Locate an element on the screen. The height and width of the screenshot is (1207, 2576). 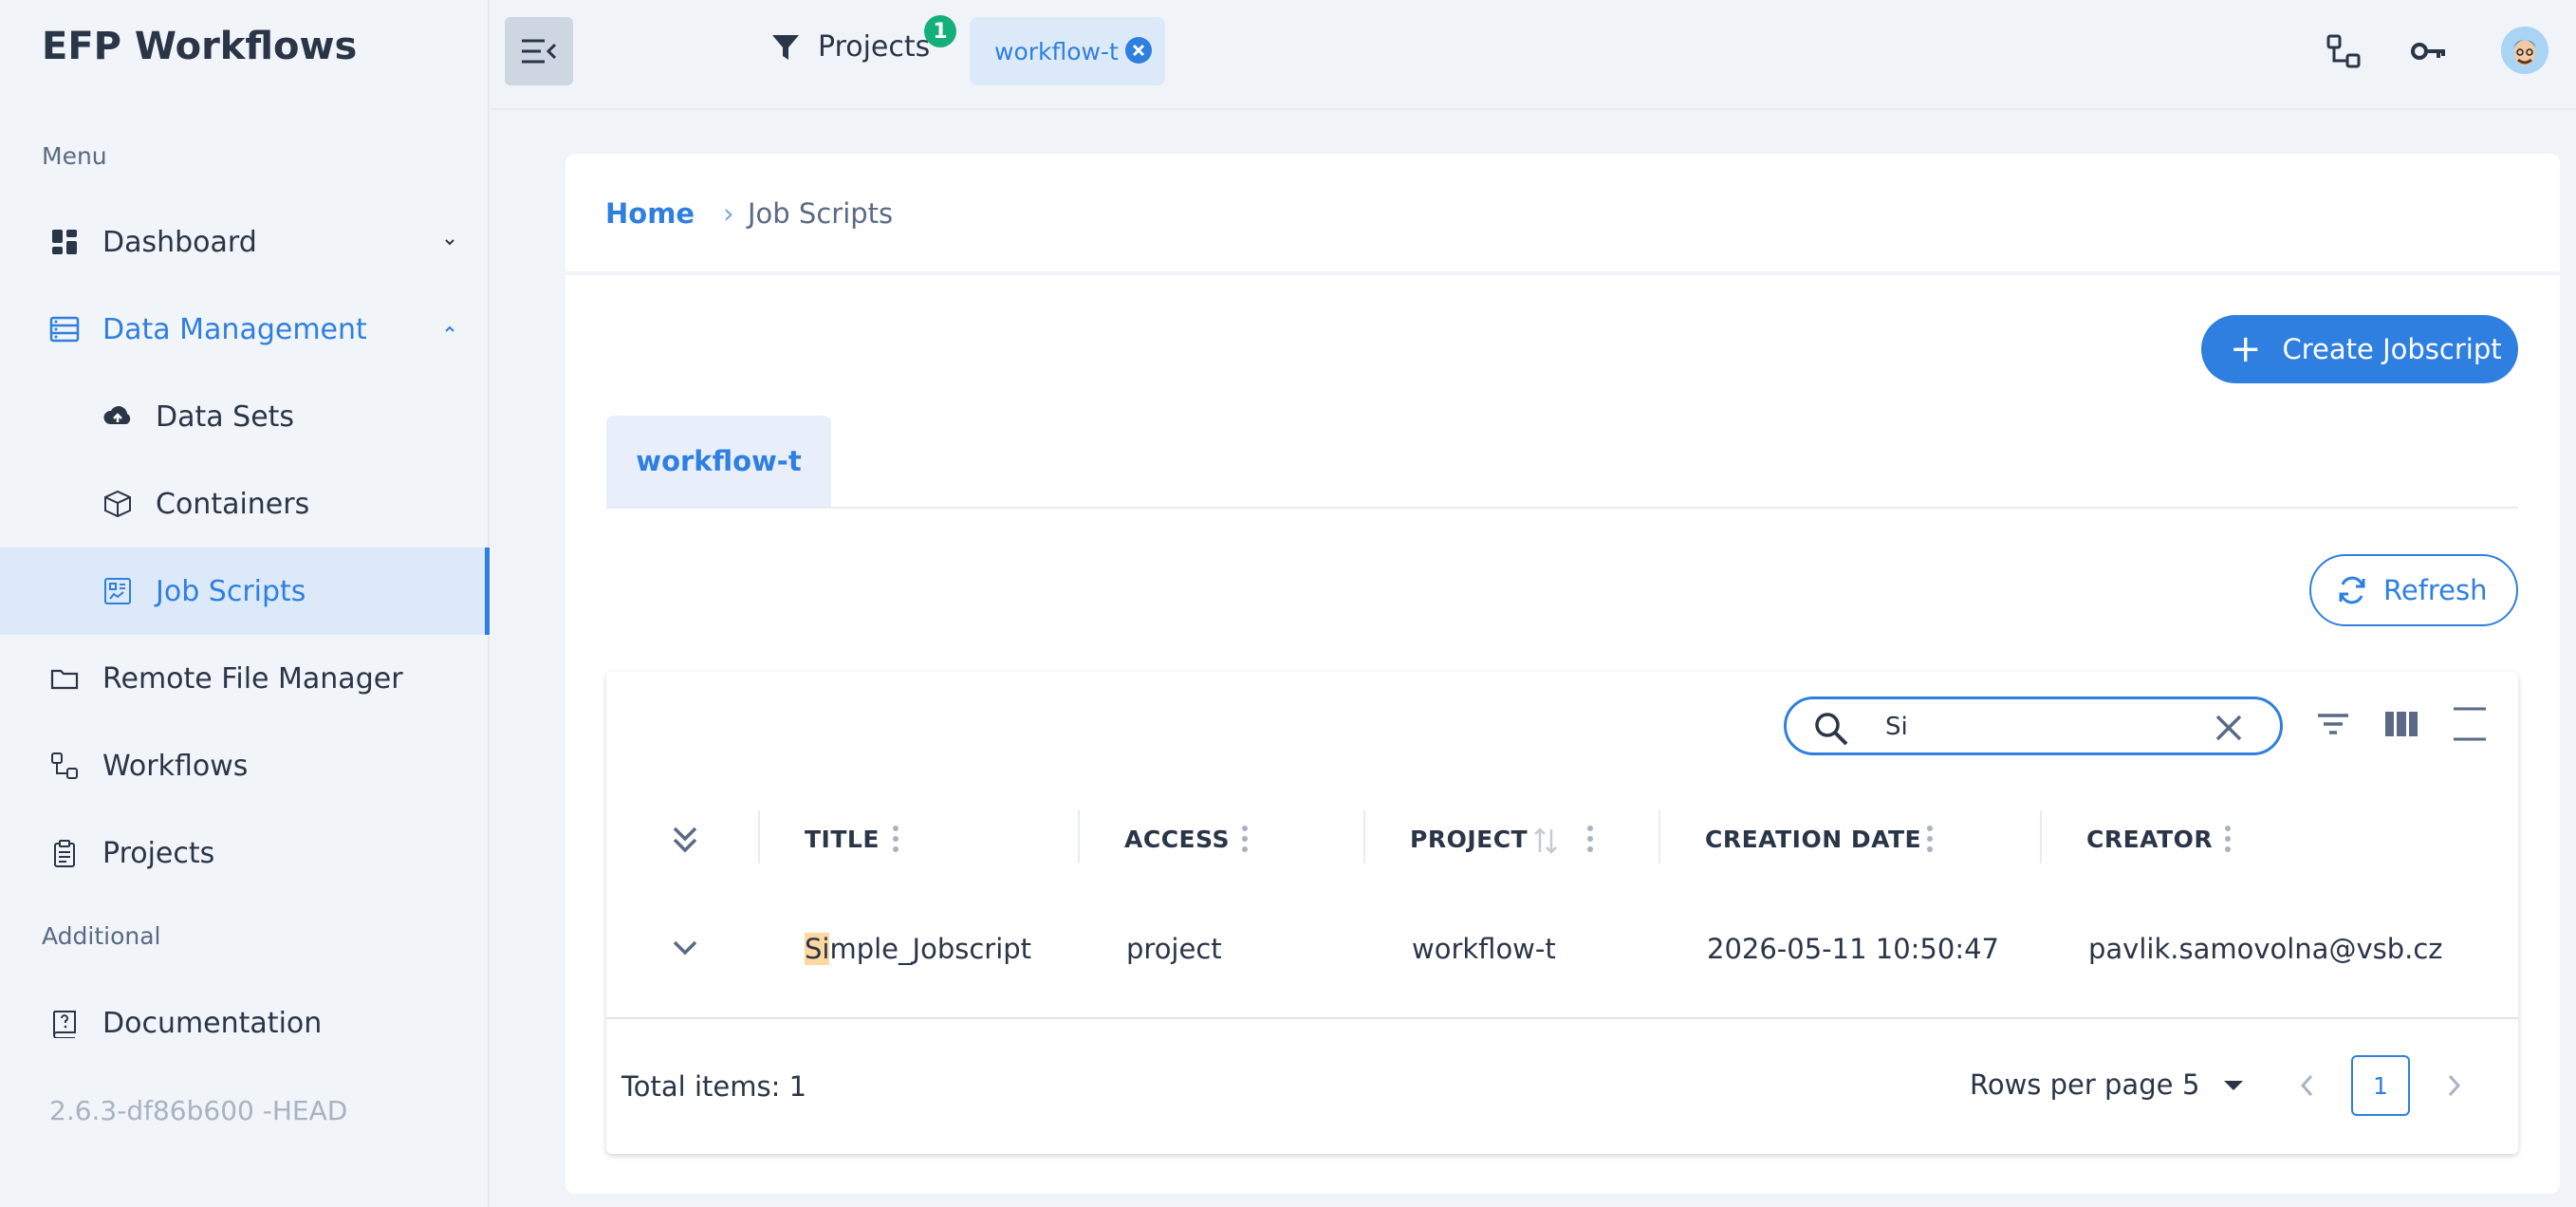
prev-page-icon is located at coordinates (2307, 1086).